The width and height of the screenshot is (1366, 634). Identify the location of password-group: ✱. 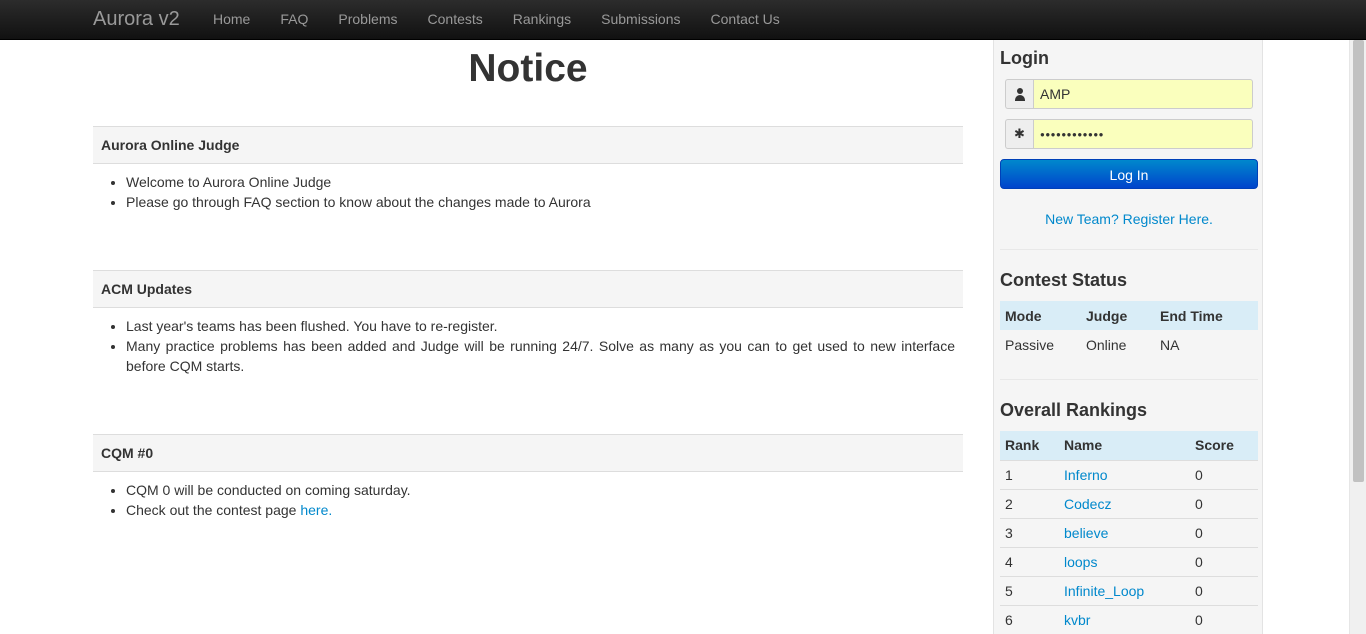
(1129, 134).